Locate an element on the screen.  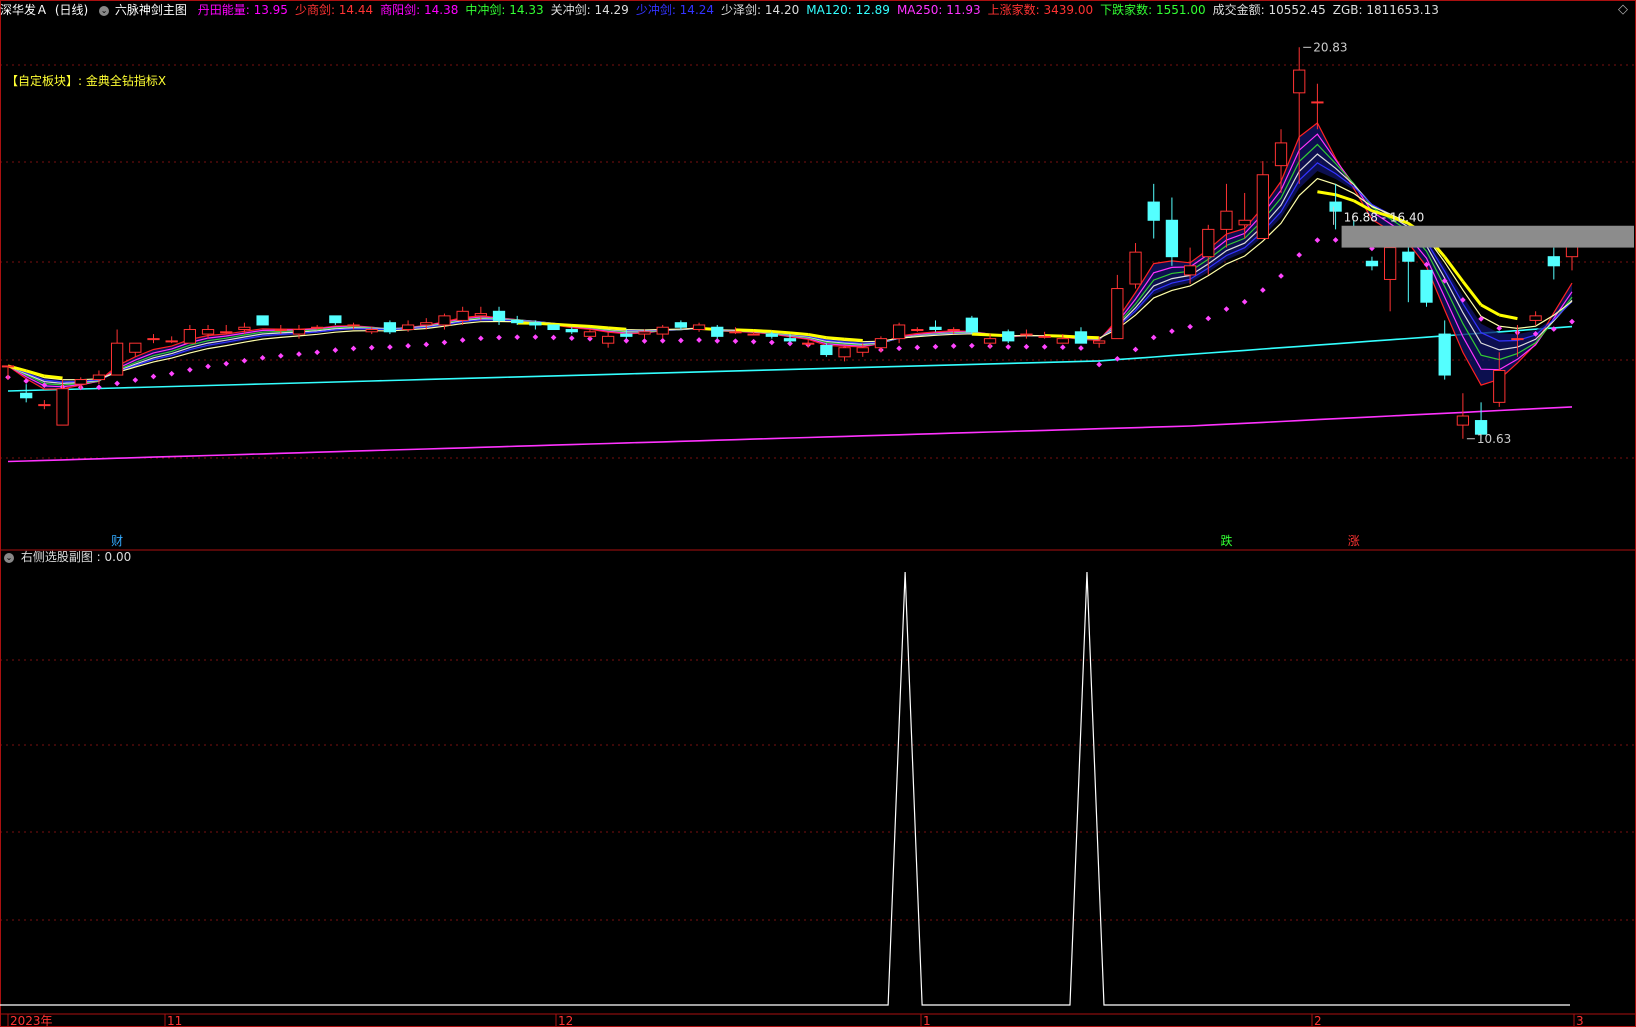
sub-chart-title: ⌄ 右侧选股副图 : 0.00 is located at coordinates (67, 556).